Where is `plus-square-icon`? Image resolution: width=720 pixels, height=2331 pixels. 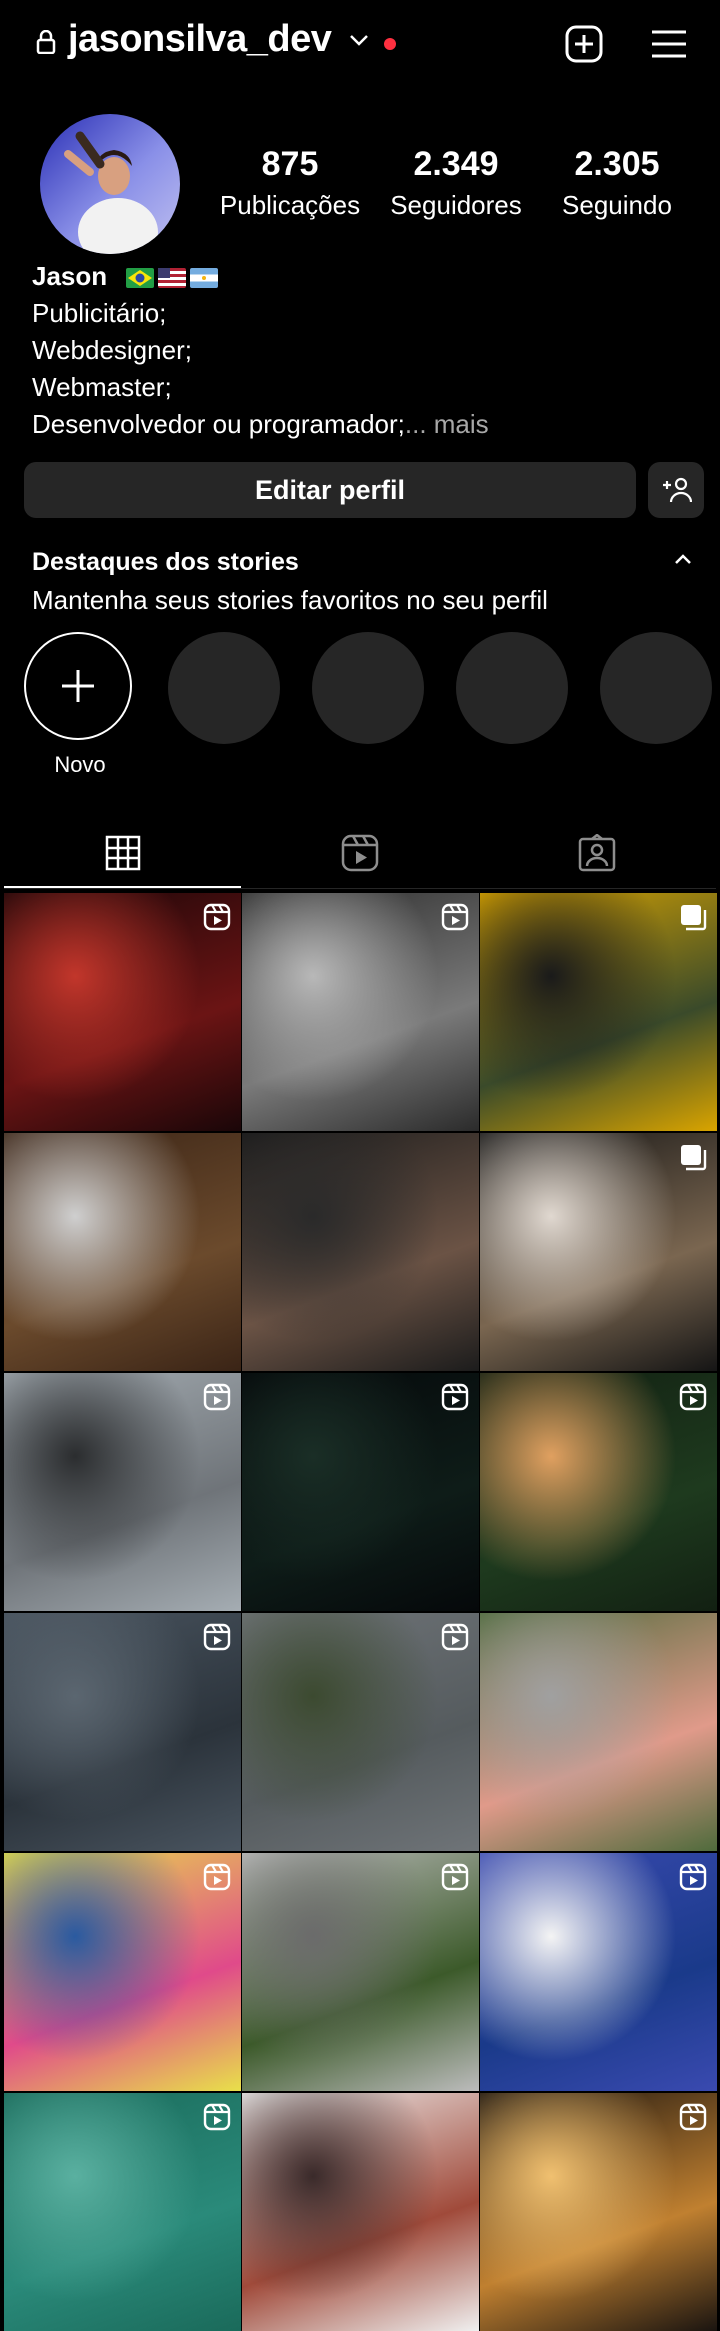 plus-square-icon is located at coordinates (584, 44).